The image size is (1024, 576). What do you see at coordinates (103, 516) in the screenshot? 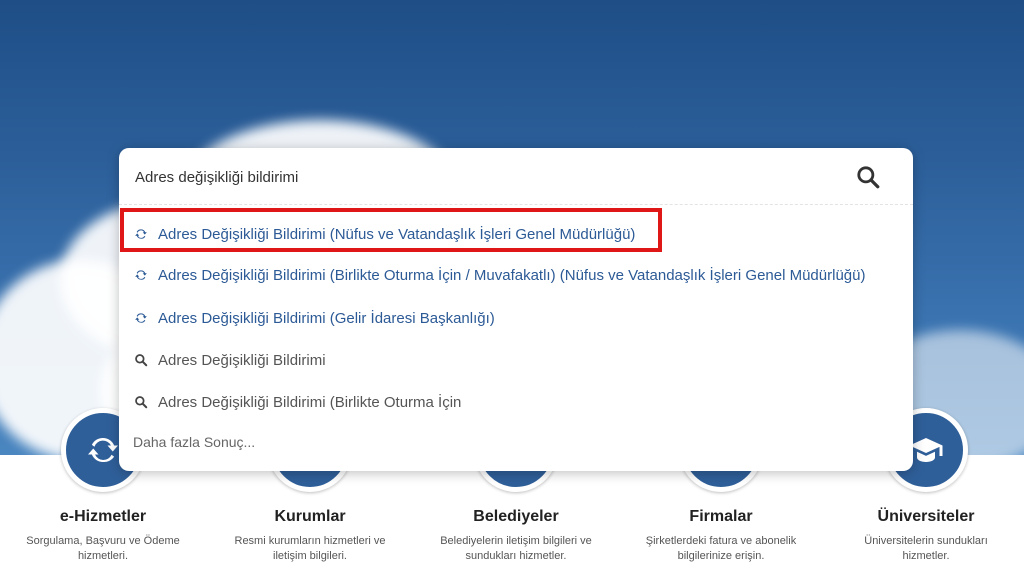
I see `category-title: e-Hizmetler` at bounding box center [103, 516].